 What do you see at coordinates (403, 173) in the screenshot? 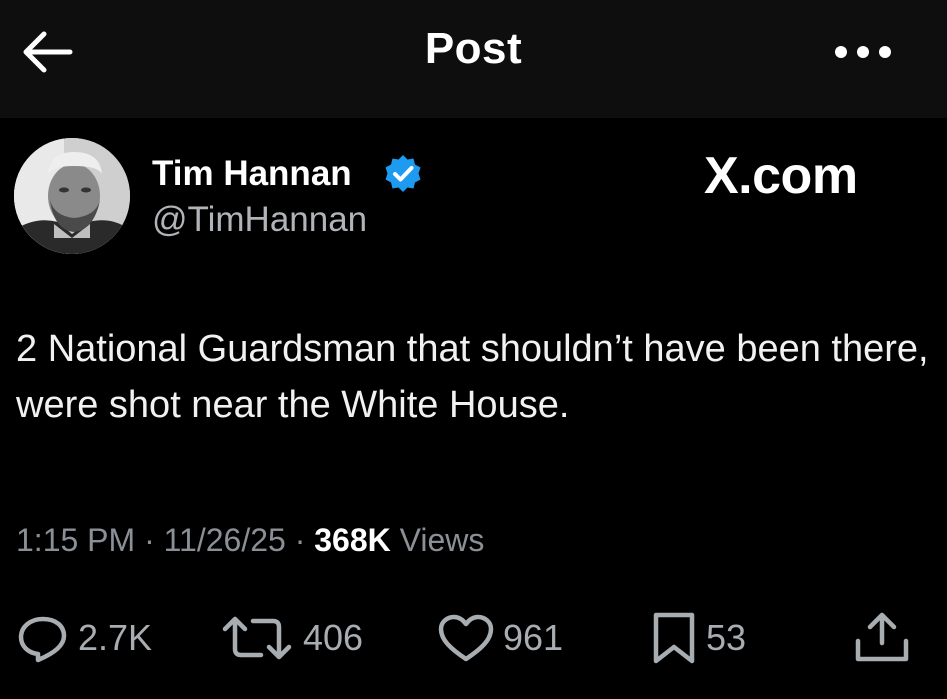
I see `verified-badge-icon` at bounding box center [403, 173].